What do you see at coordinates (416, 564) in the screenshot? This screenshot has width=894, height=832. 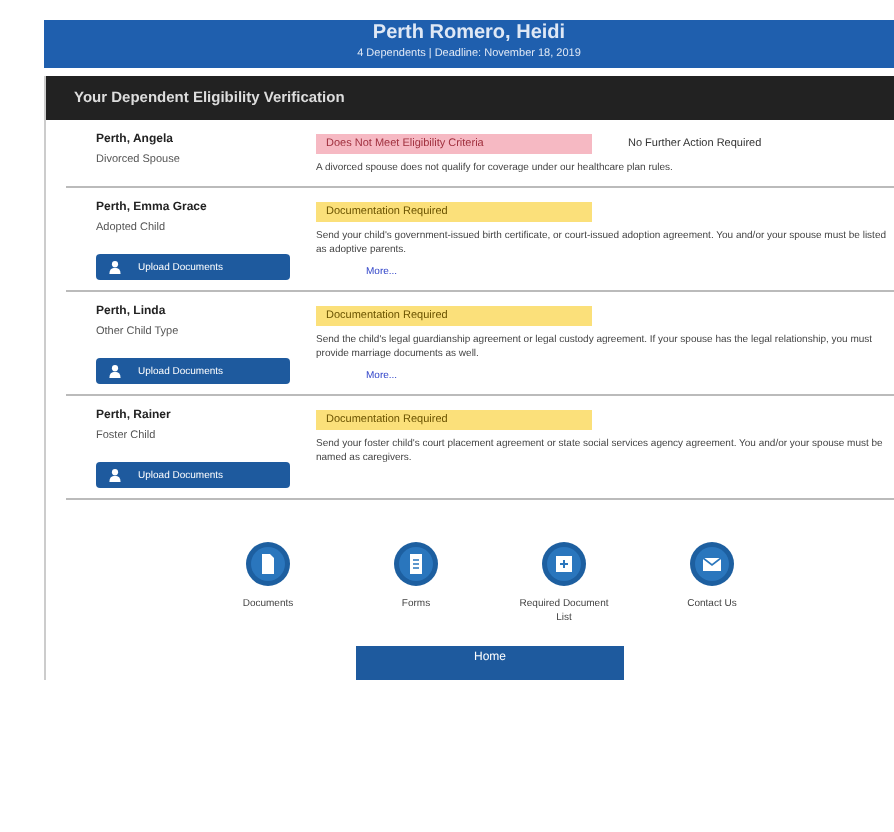 I see `form-icon` at bounding box center [416, 564].